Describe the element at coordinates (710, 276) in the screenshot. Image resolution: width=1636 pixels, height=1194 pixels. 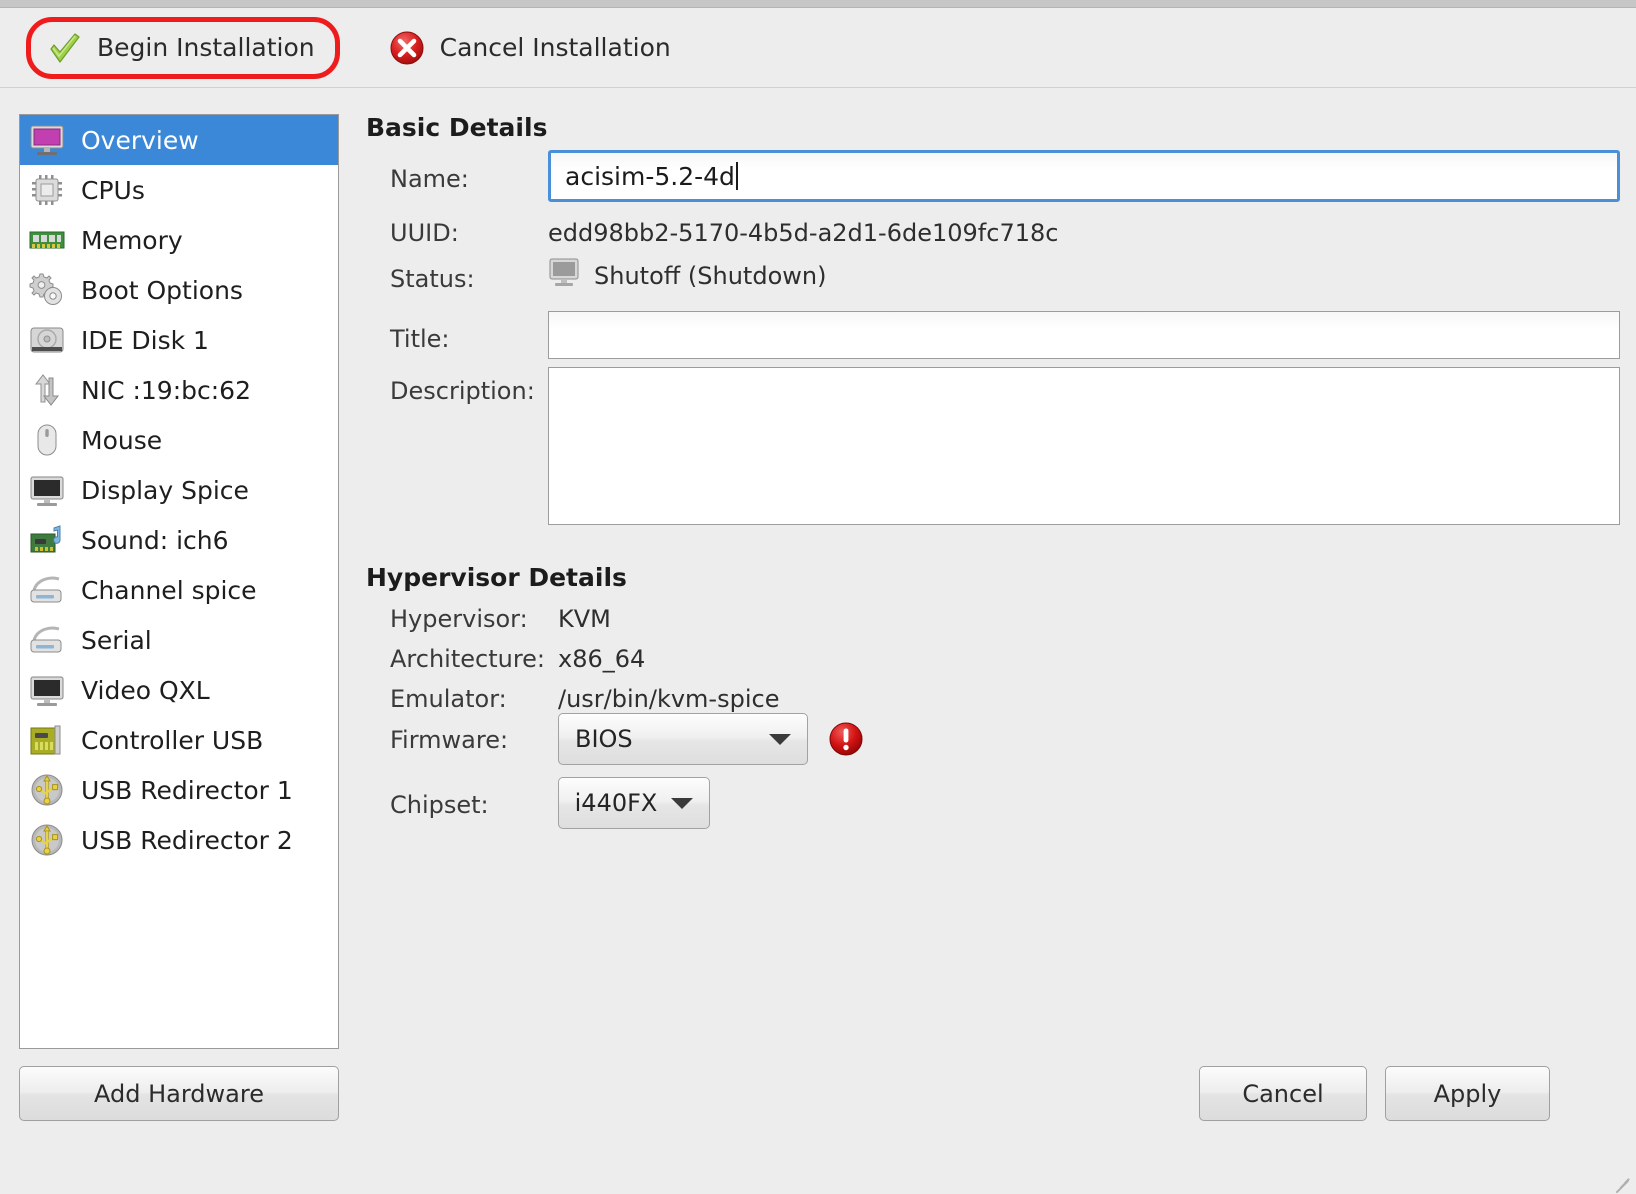
I see `status-value: Shutoff (Shutdown)` at that location.